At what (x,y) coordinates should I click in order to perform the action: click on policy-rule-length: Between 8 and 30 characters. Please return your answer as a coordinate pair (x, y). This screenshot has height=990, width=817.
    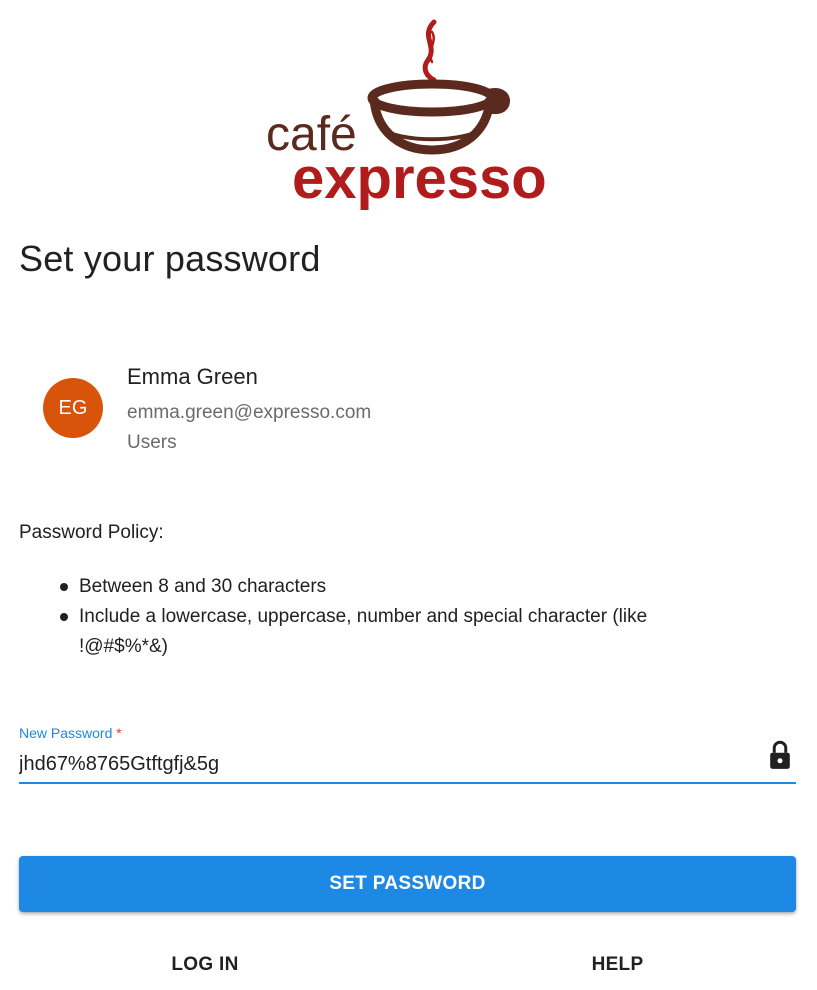
    Looking at the image, I should click on (379, 587).